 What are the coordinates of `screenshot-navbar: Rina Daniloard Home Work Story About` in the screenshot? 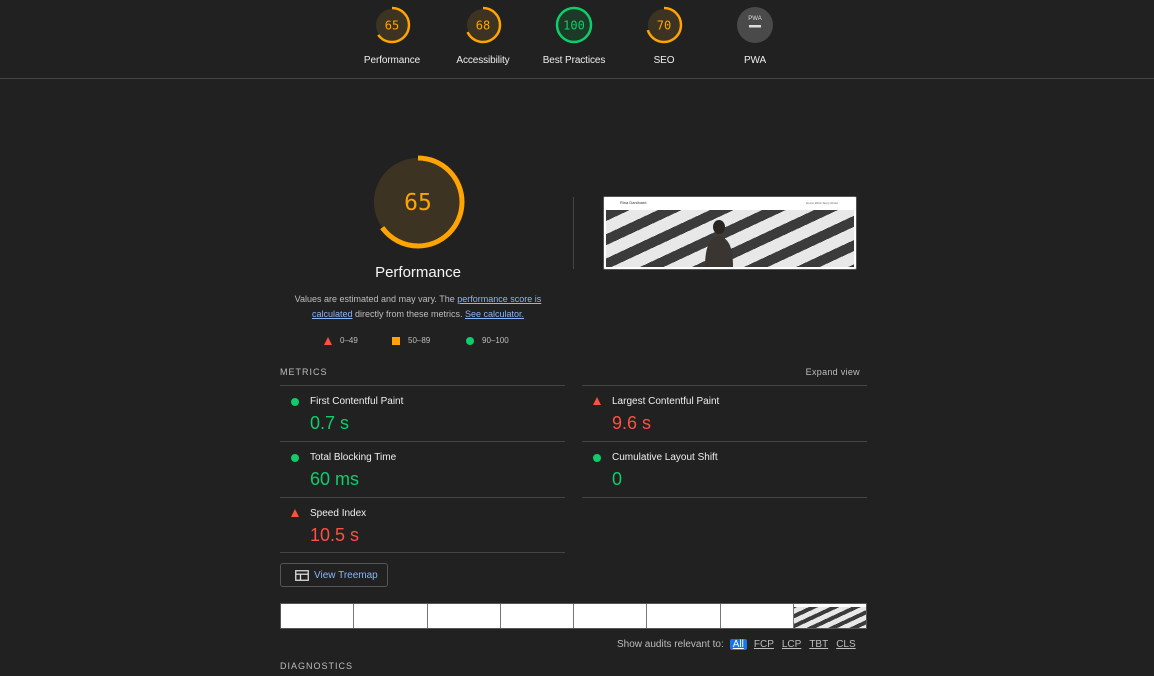 It's located at (730, 202).